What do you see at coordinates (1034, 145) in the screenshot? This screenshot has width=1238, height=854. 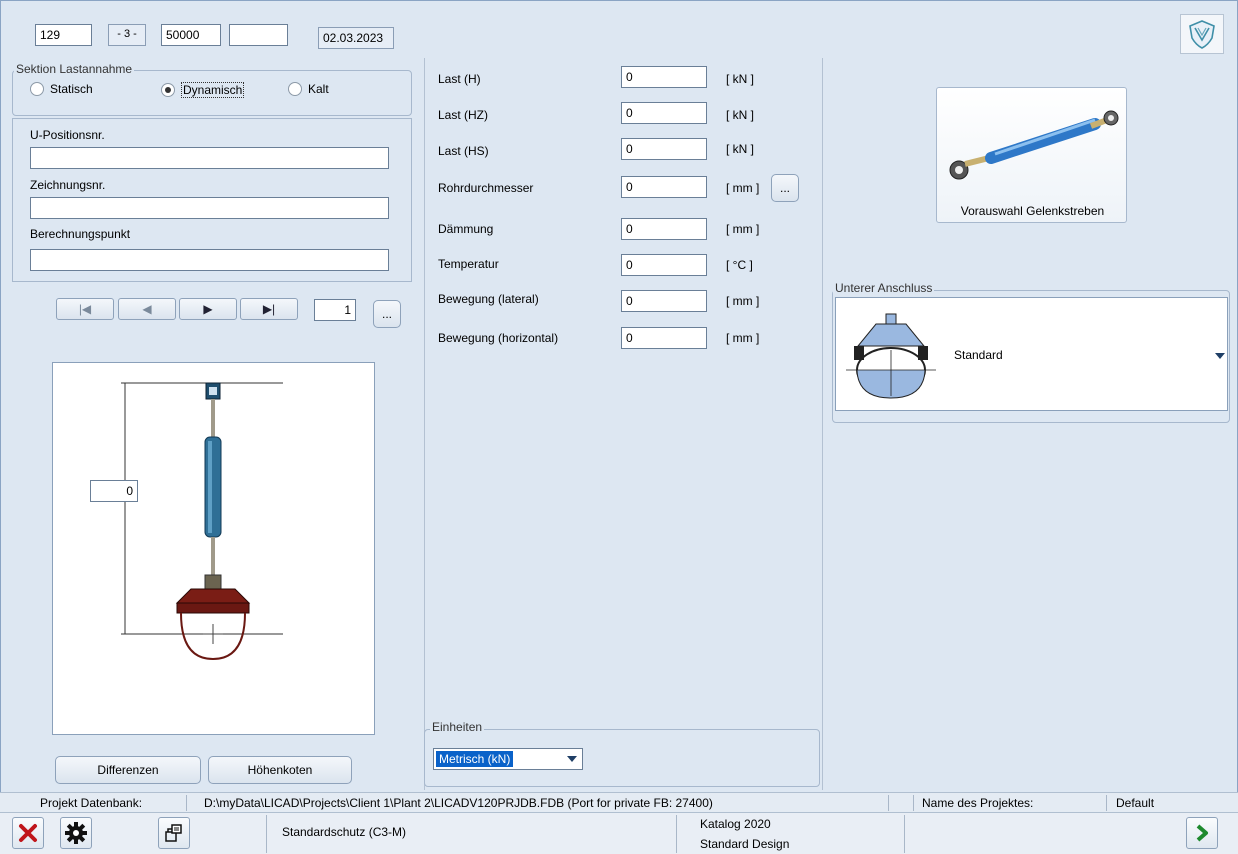 I see `strut-image-icon` at bounding box center [1034, 145].